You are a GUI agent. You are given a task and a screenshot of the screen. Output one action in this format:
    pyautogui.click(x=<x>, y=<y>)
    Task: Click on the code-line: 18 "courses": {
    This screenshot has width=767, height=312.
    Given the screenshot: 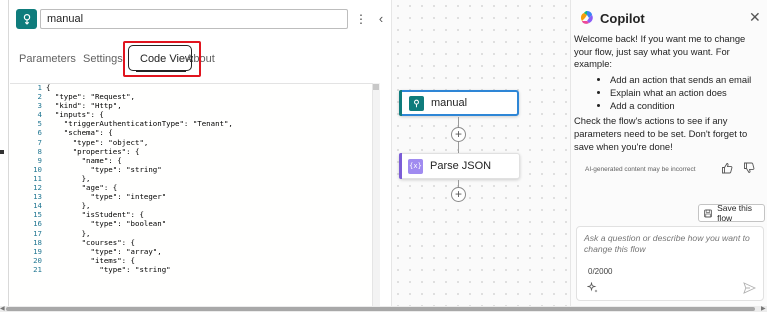 What is the action you would take?
    pyautogui.click(x=191, y=242)
    